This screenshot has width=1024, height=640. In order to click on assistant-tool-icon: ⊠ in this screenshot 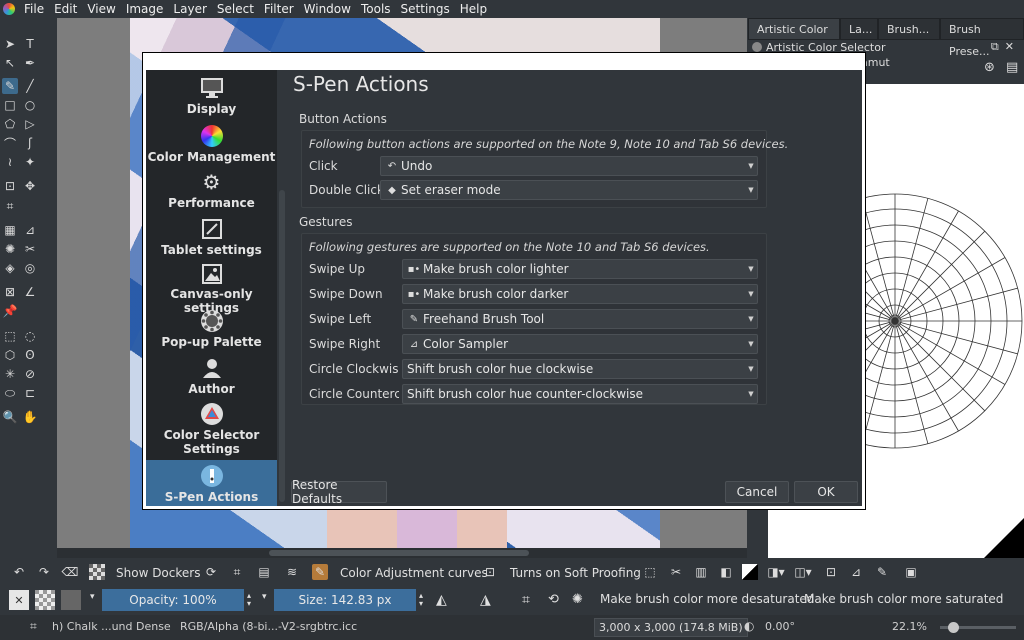, I will do `click(10, 292)`.